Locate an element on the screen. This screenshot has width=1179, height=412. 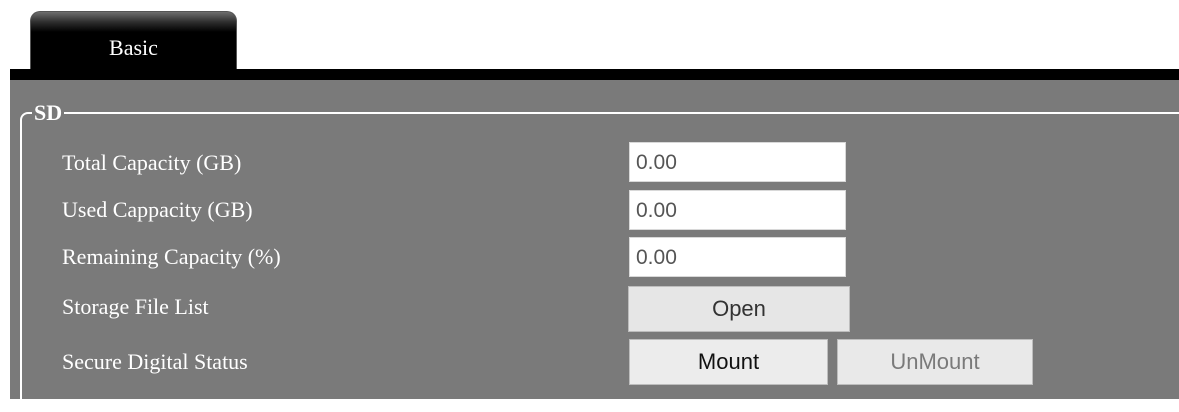
tab-basic: Basic is located at coordinates (133, 40).